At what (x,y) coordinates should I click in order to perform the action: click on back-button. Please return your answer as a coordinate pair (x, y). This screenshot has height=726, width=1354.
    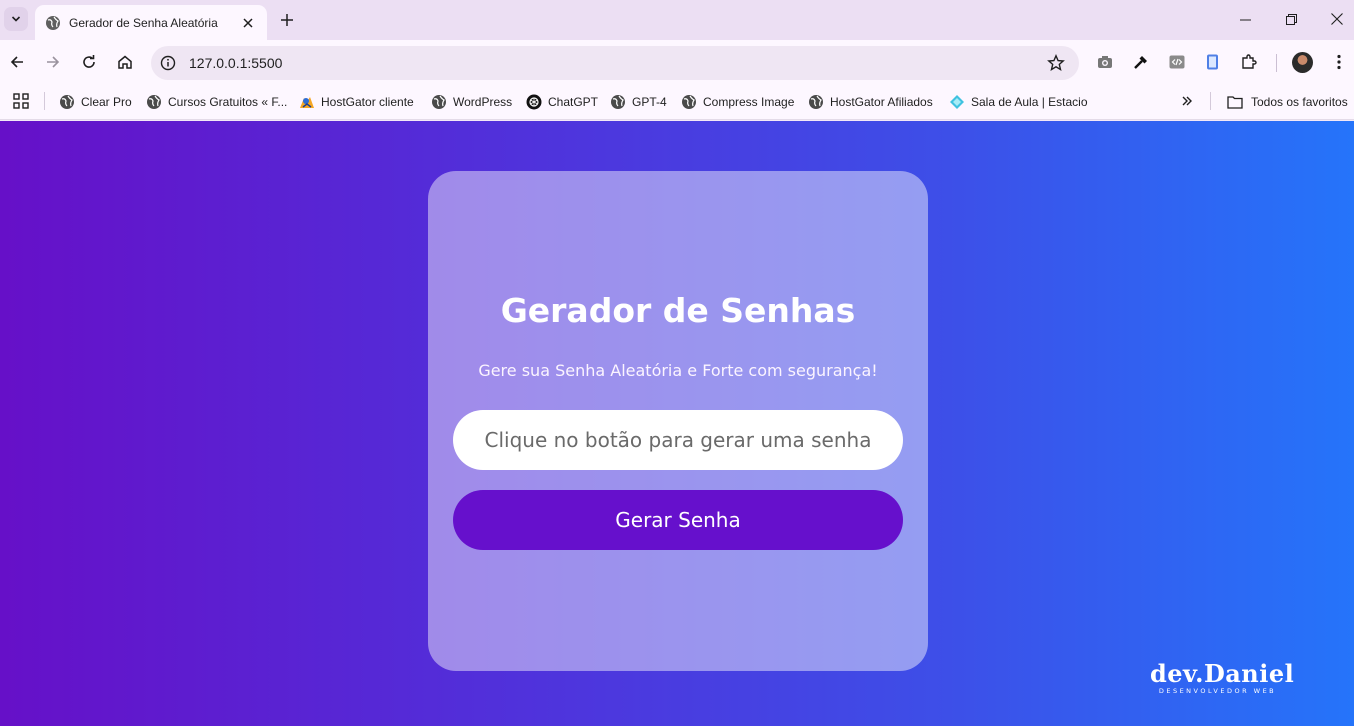
    Looking at the image, I should click on (17, 62).